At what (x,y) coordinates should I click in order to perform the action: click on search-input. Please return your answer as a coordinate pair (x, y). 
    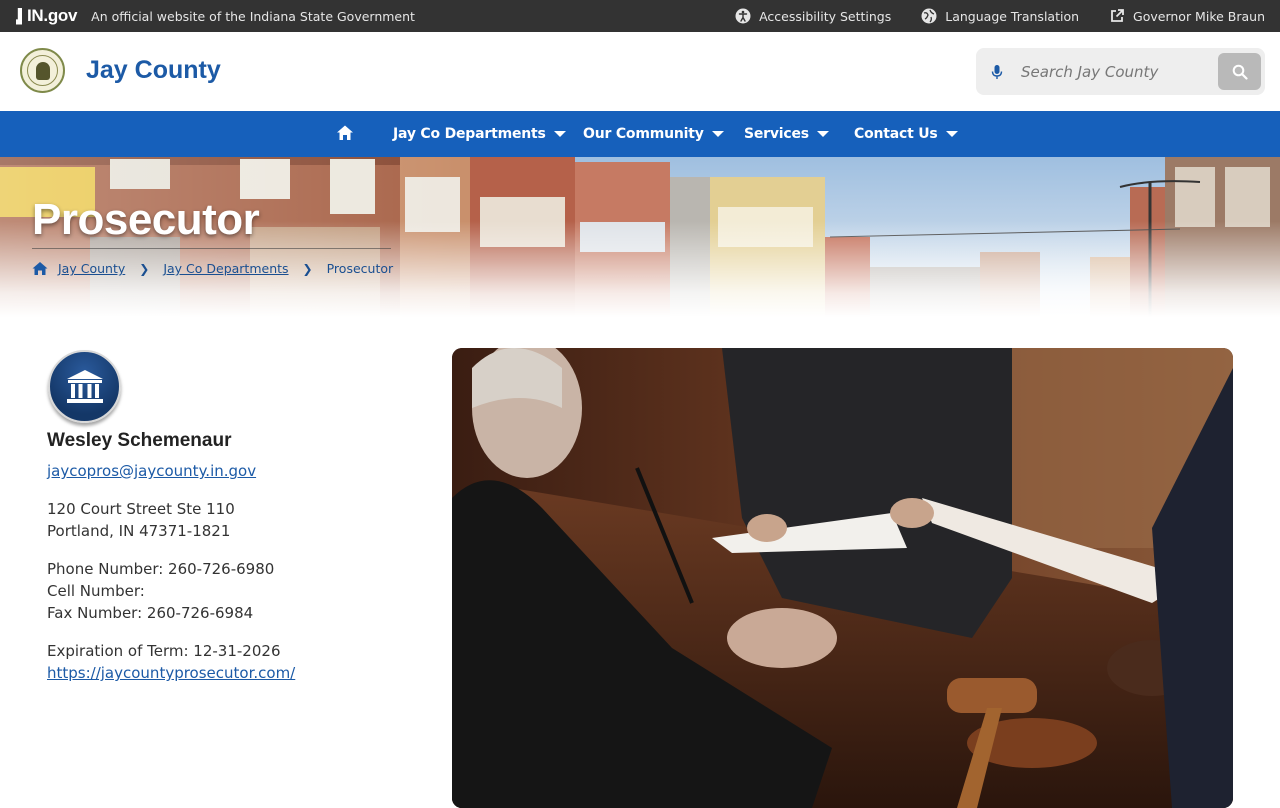
    Looking at the image, I should click on (1111, 71).